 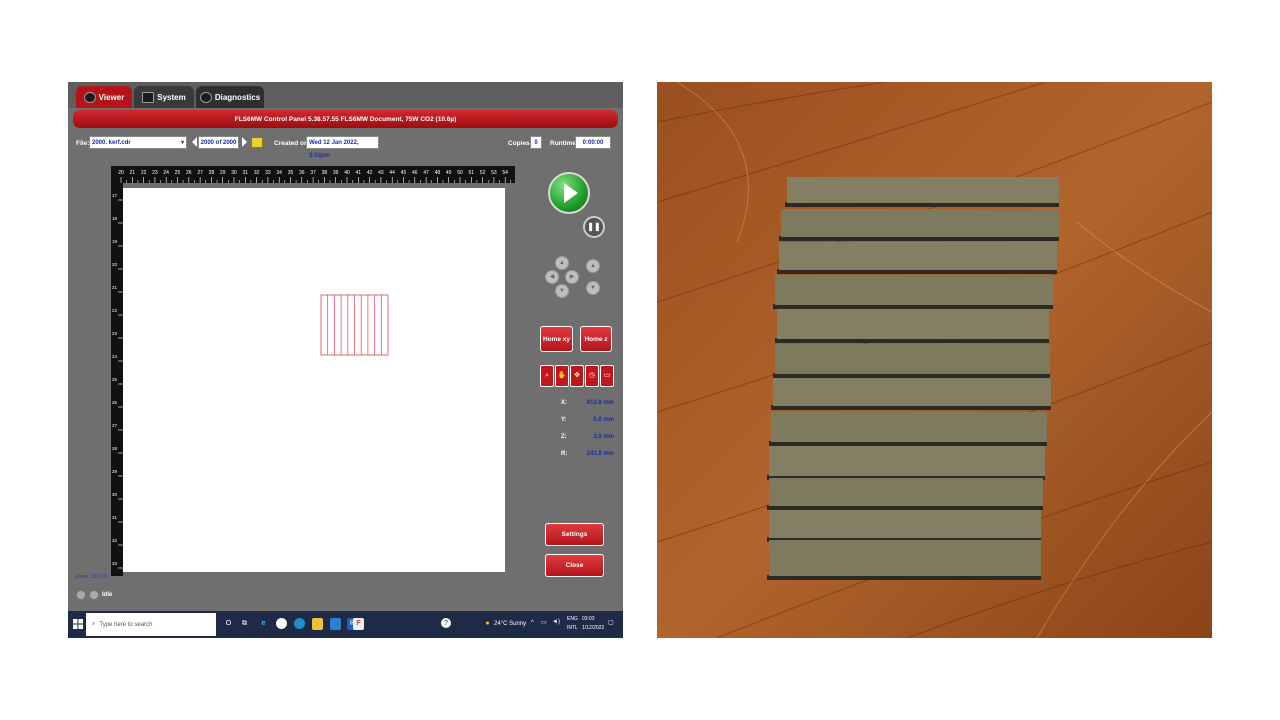 I want to click on clock-time: 03:03, so click(x=588, y=619).